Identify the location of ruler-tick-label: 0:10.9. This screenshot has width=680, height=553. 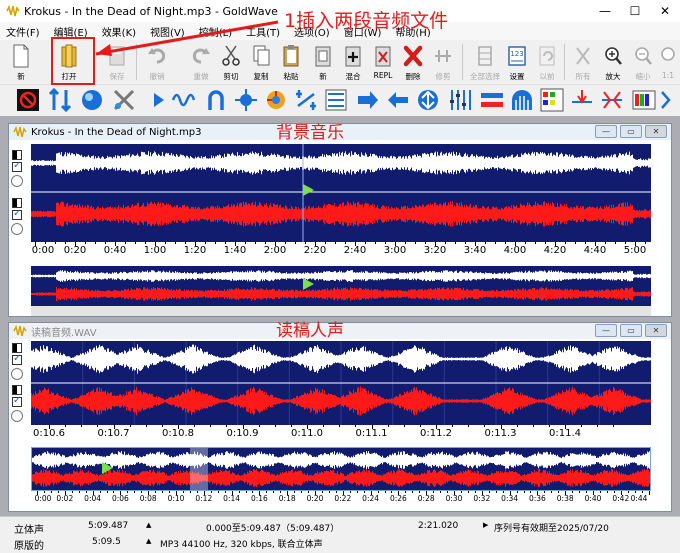
(242, 433).